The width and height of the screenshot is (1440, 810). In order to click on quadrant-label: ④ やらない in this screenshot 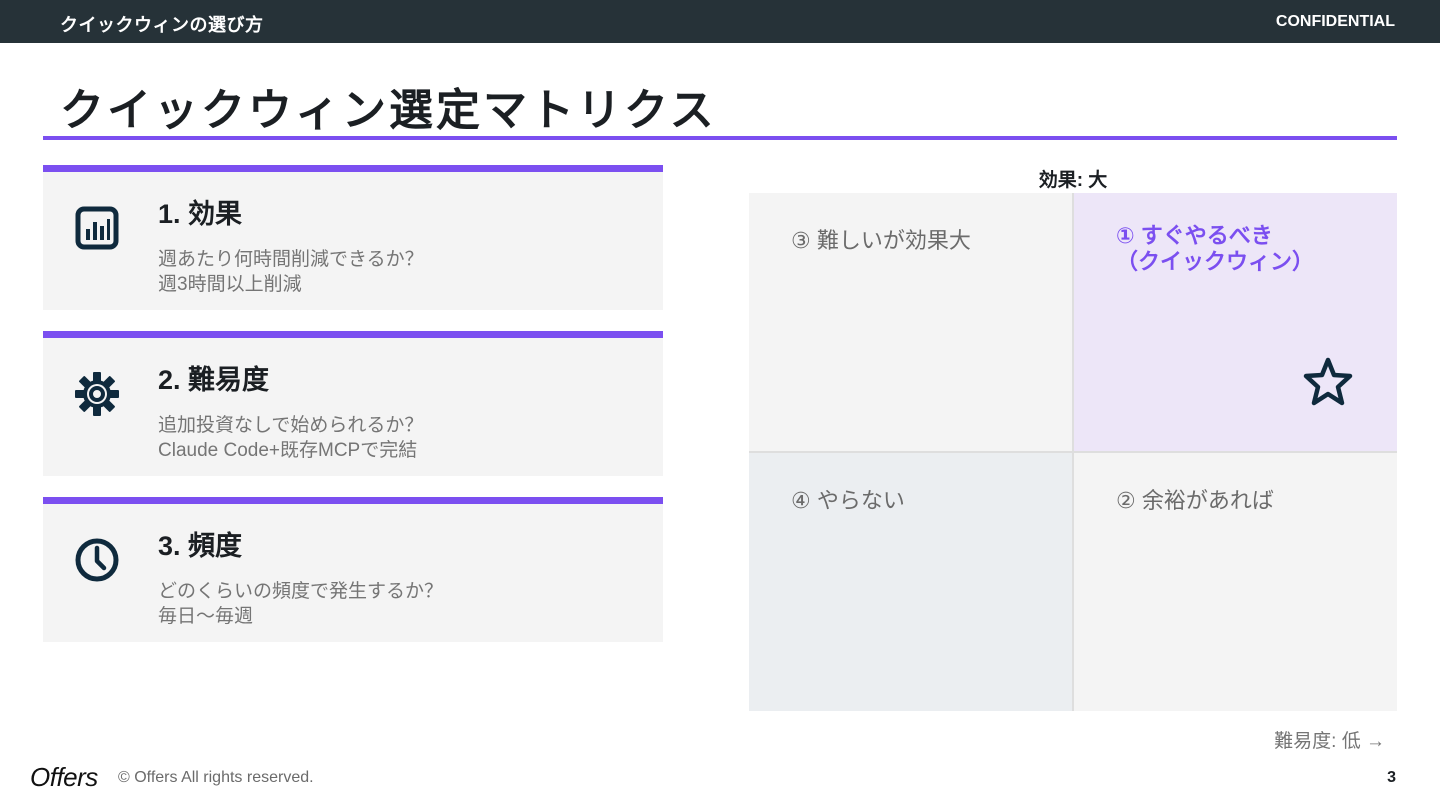, I will do `click(848, 500)`.